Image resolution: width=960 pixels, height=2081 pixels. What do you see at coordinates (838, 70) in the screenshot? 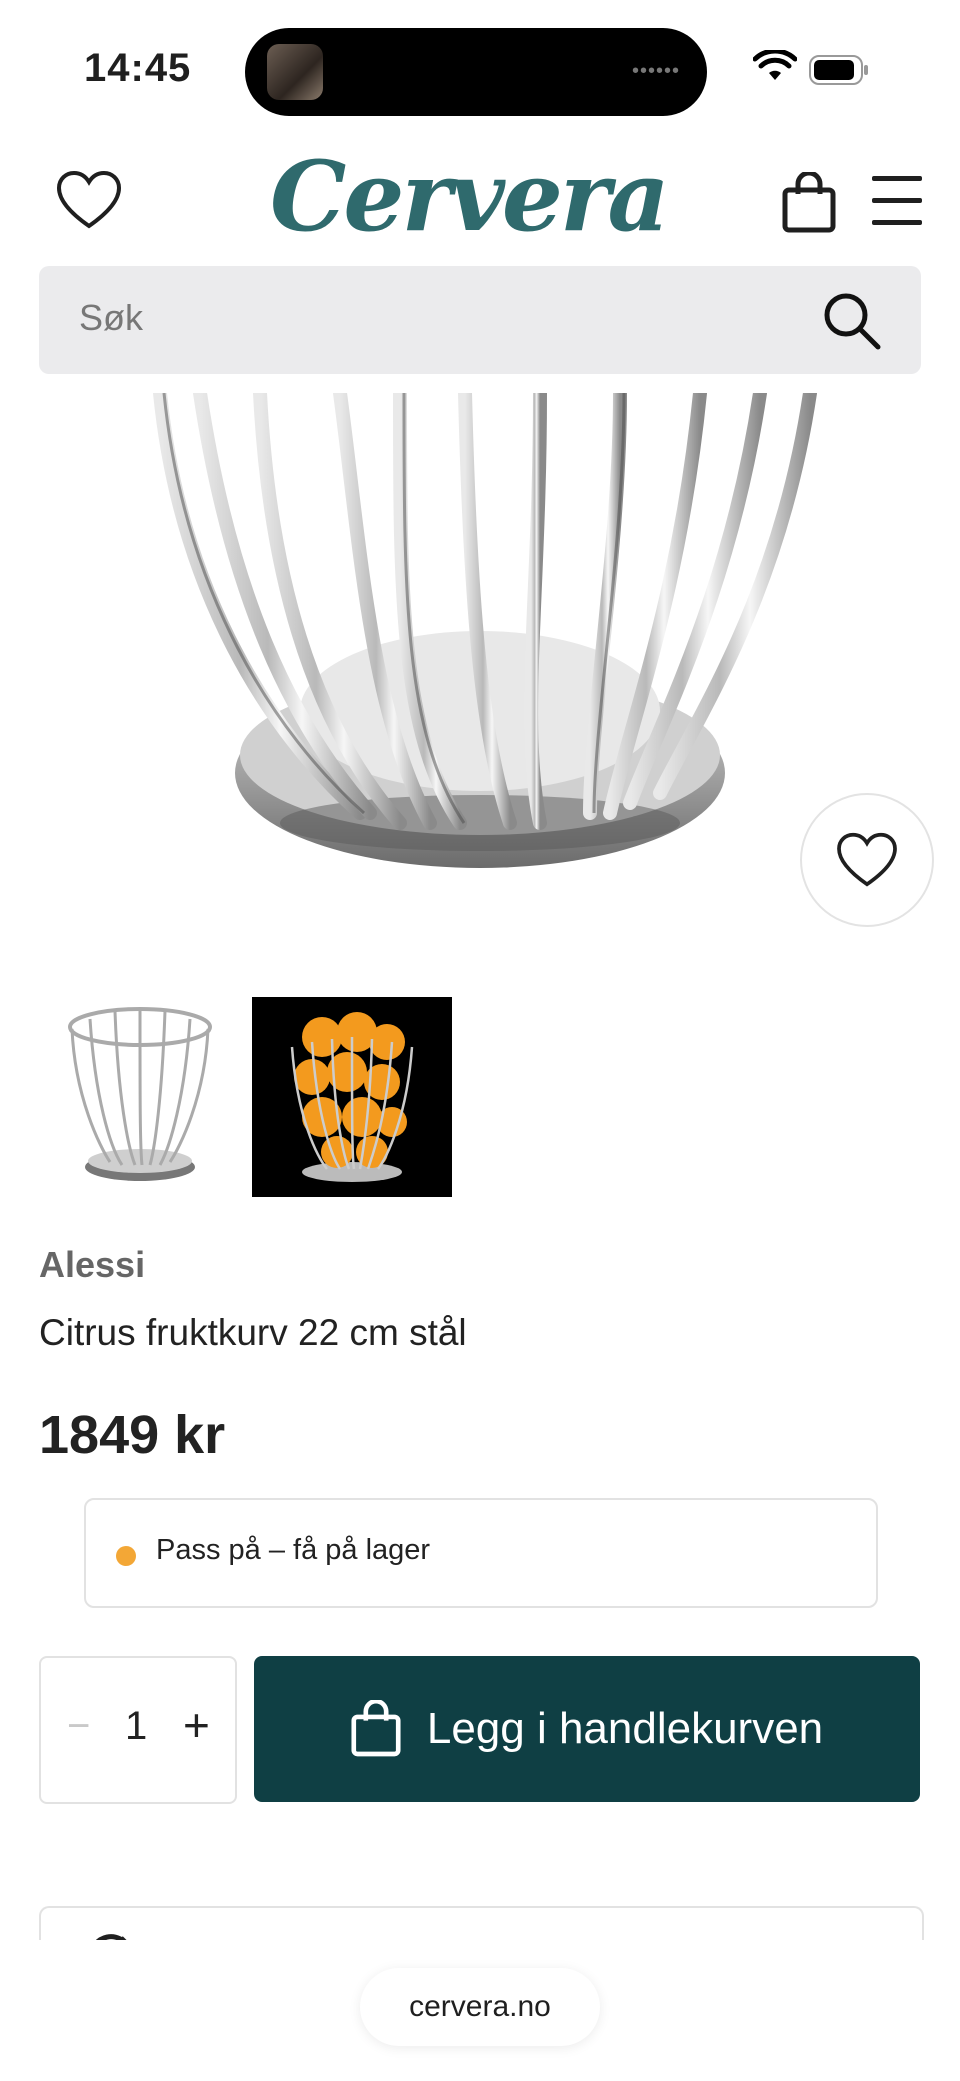
I see `battery-icon` at bounding box center [838, 70].